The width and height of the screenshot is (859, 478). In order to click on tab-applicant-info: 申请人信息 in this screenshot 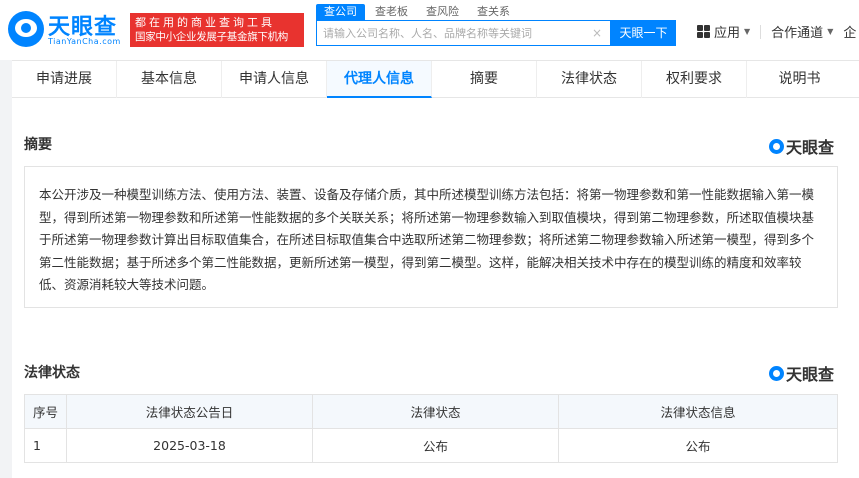, I will do `click(274, 79)`.